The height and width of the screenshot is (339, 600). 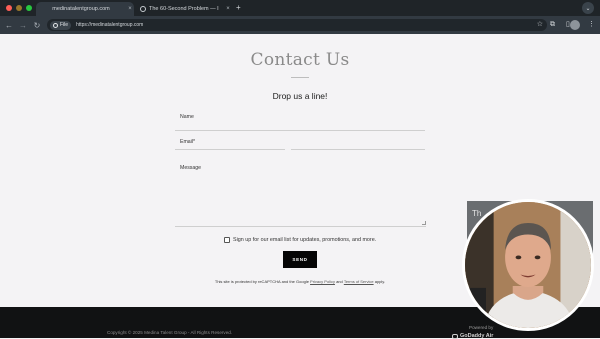 What do you see at coordinates (64, 25) in the screenshot?
I see `site-chip-label: File` at bounding box center [64, 25].